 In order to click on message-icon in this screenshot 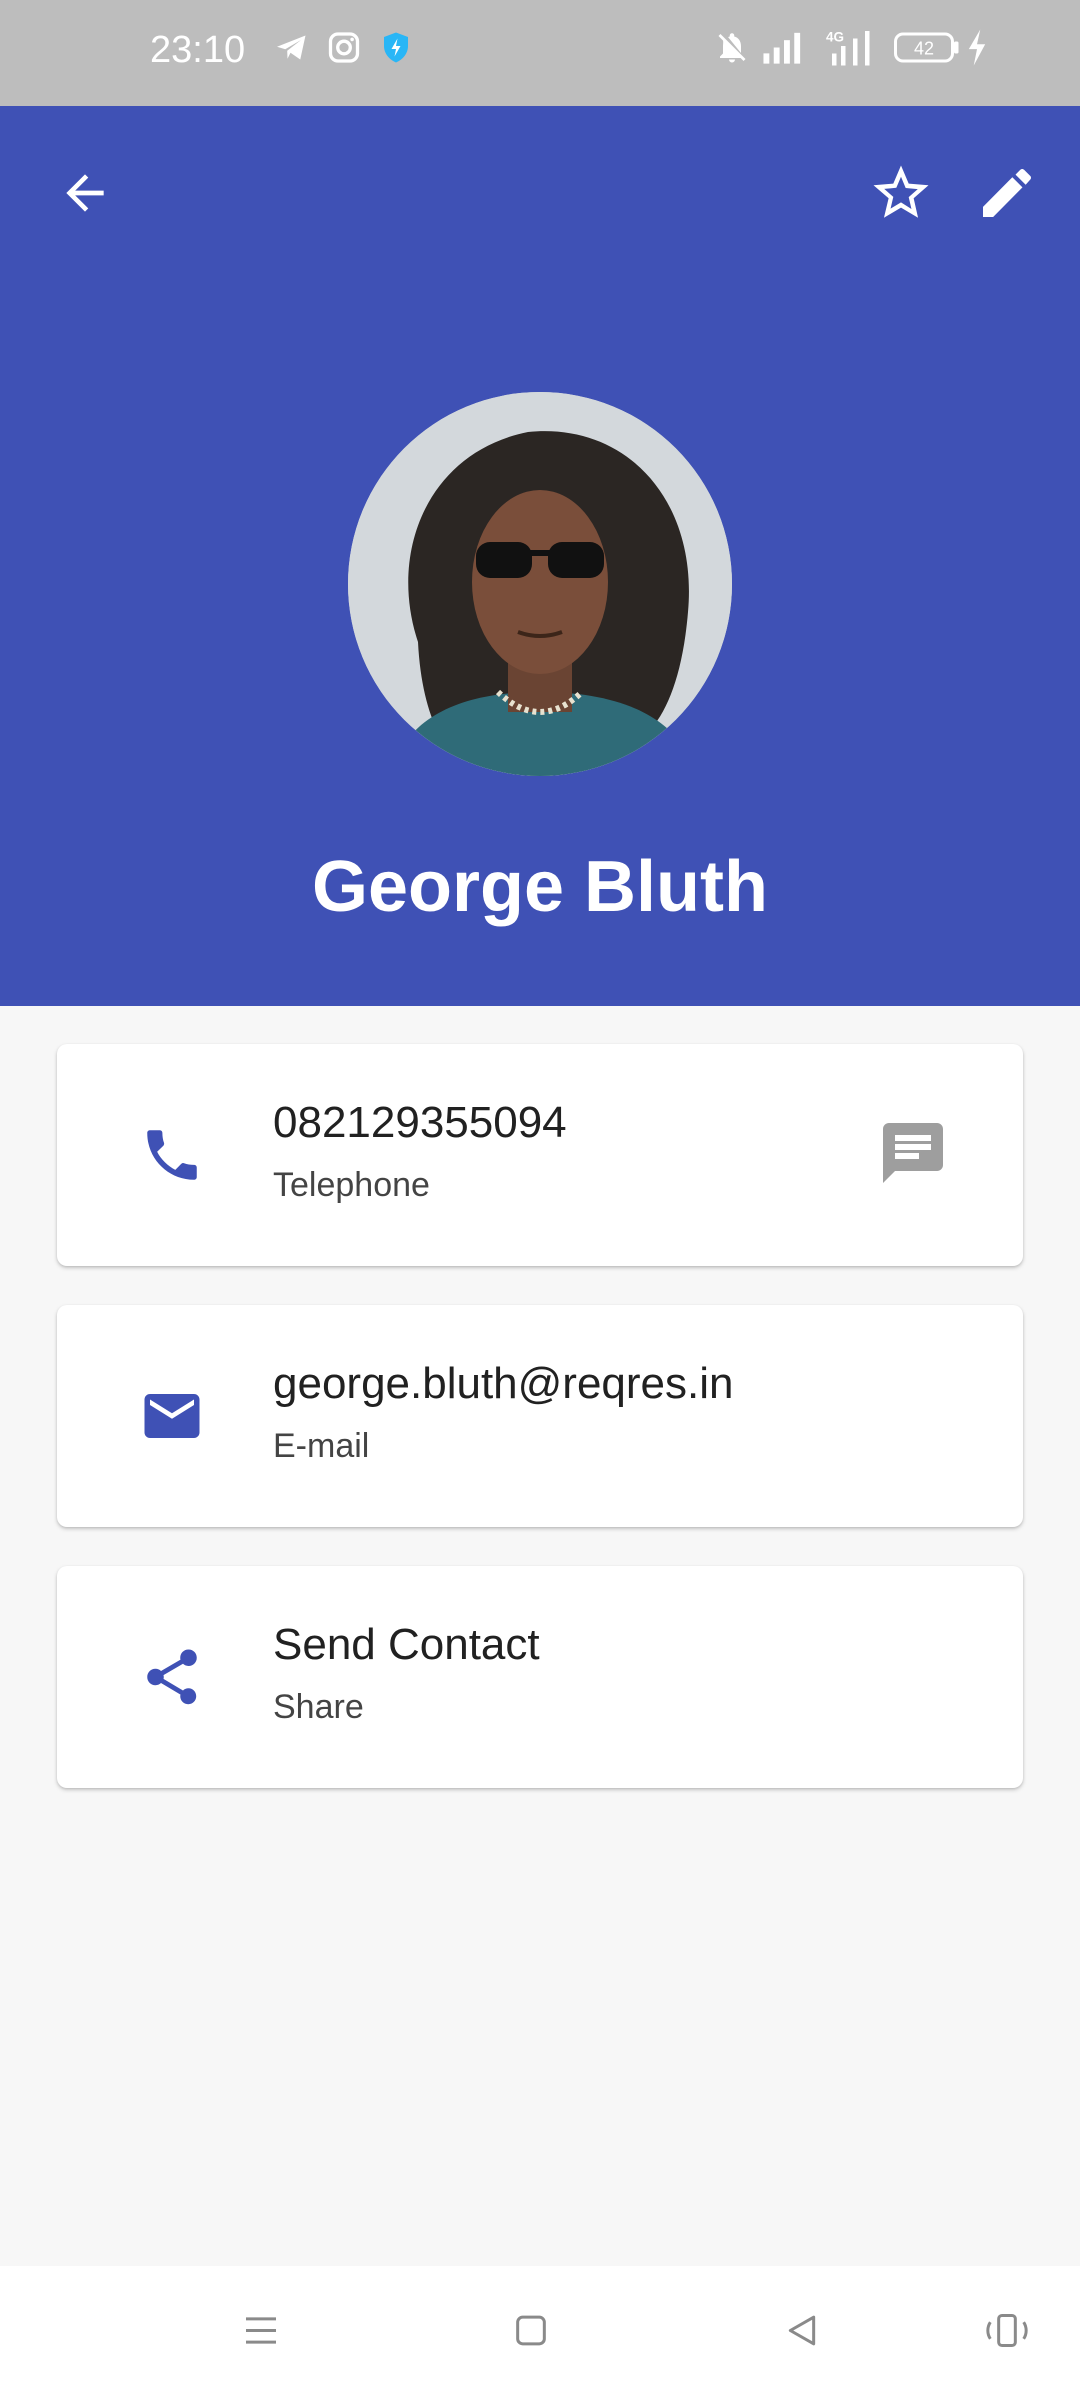, I will do `click(913, 1155)`.